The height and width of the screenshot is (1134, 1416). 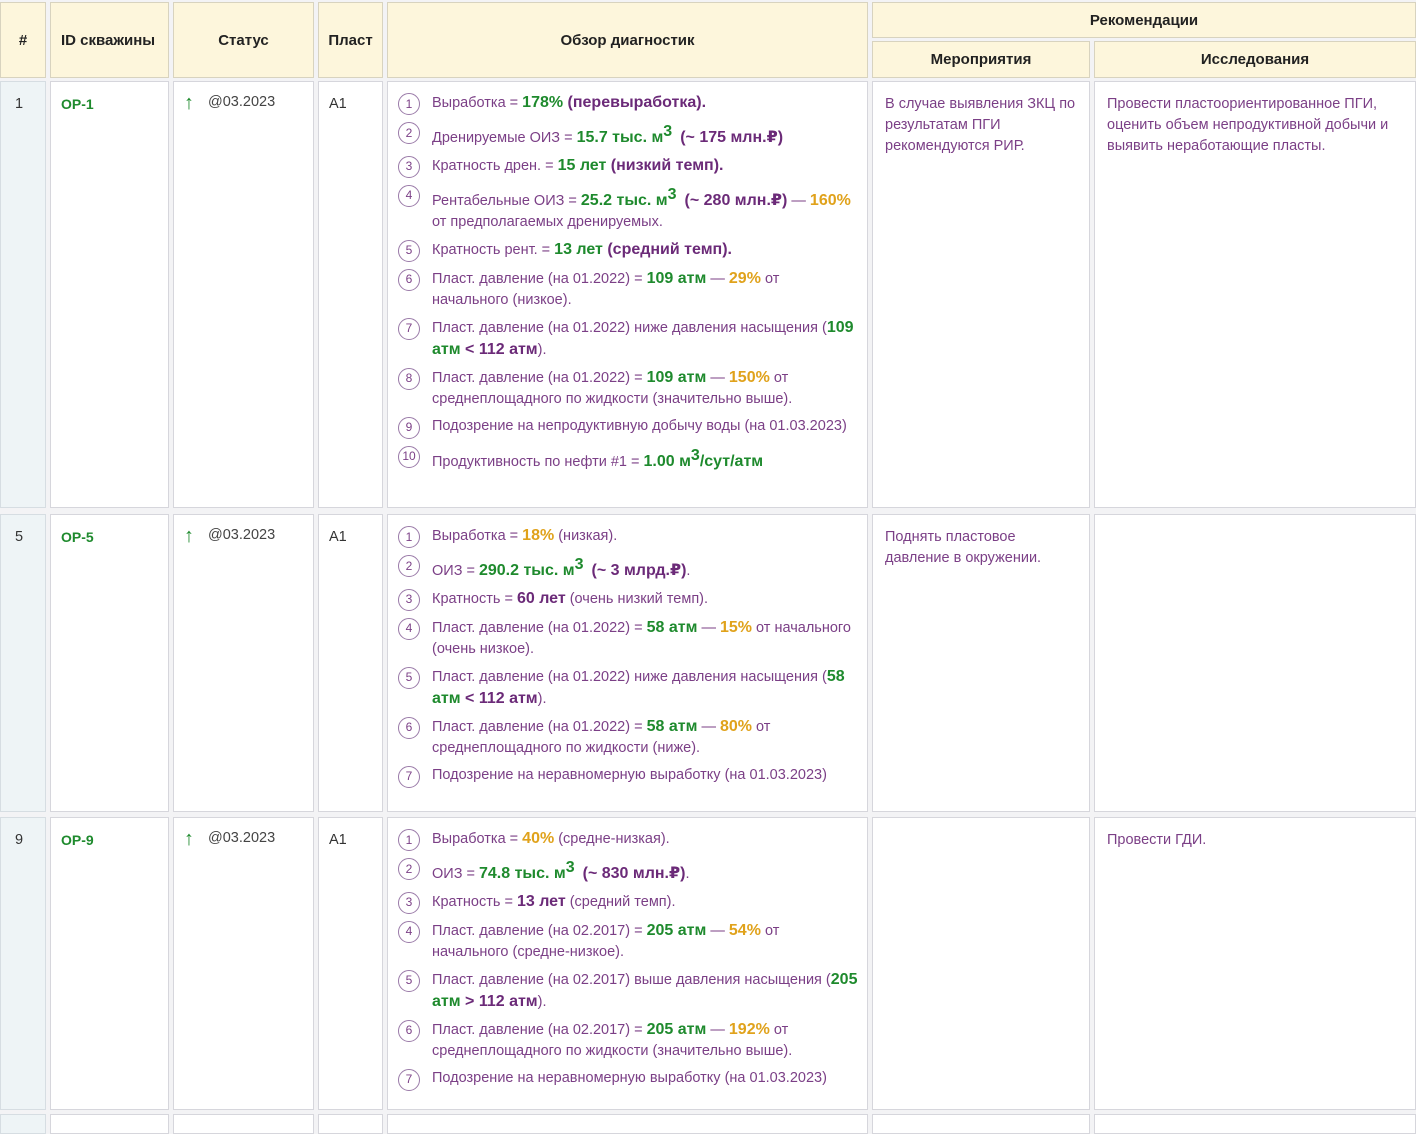 I want to click on value-green: 74.8 тыс. м, so click(x=522, y=873).